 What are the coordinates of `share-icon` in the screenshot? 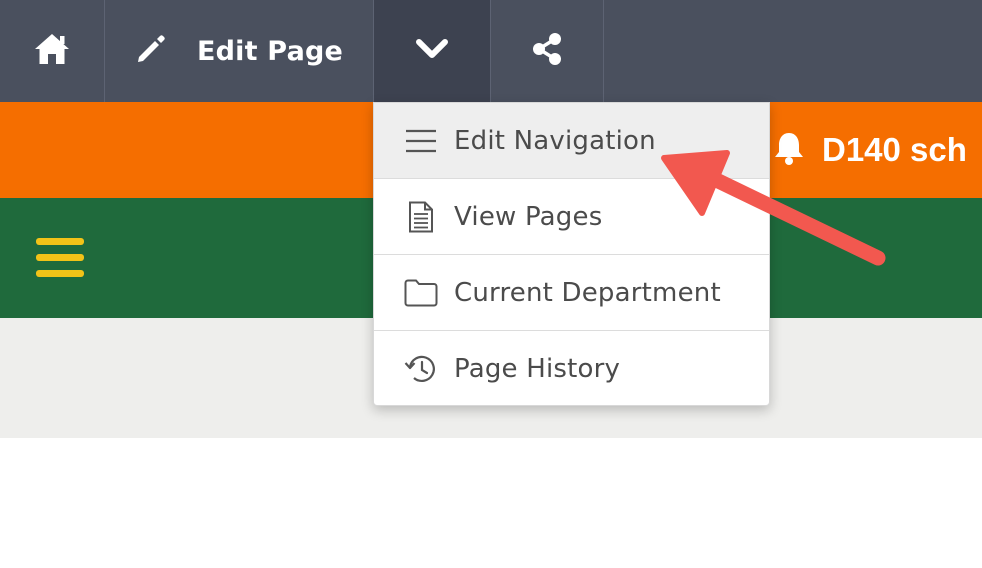 It's located at (547, 51).